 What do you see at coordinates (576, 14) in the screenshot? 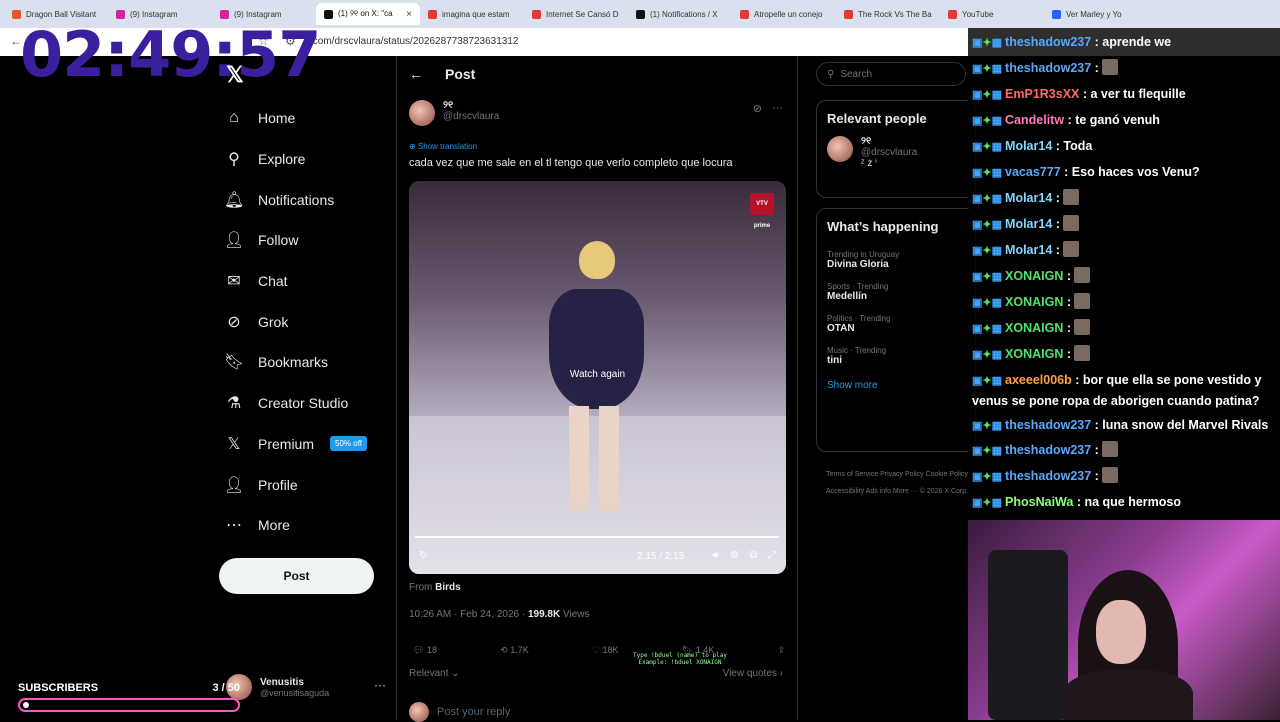
I see `browser-tab: Internet Se Cansó D` at bounding box center [576, 14].